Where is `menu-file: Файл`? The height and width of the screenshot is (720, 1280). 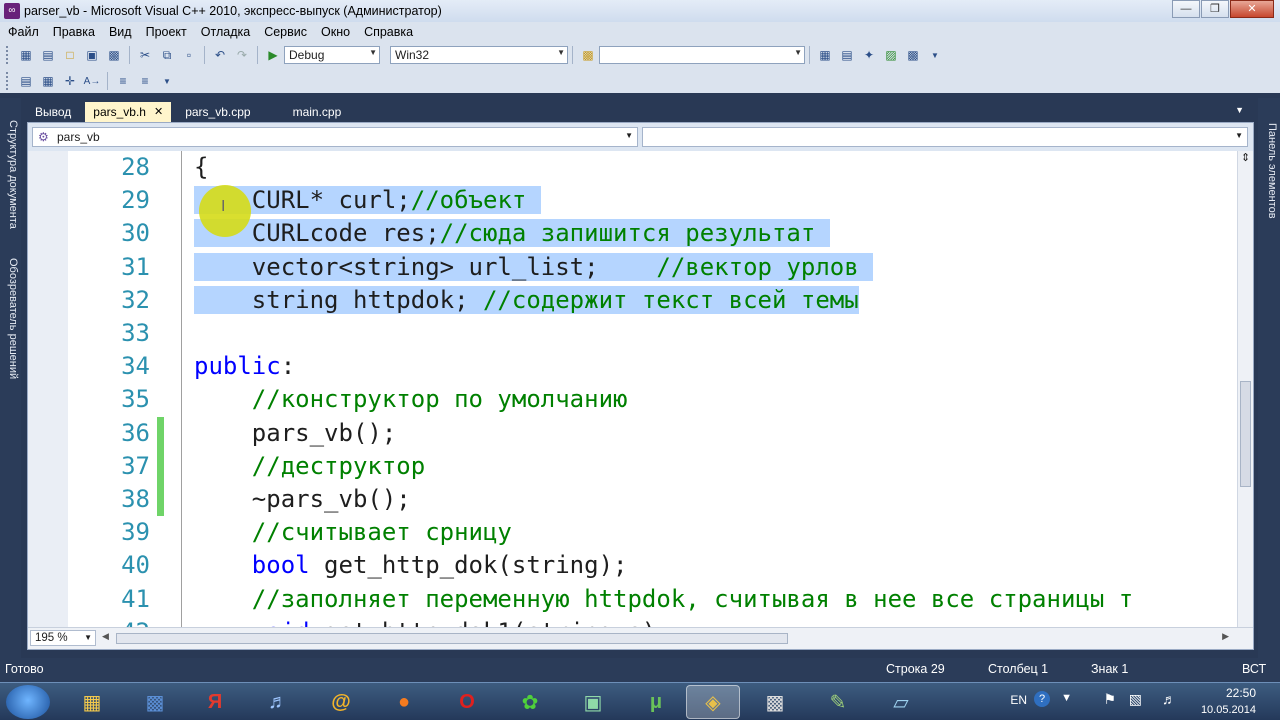 menu-file: Файл is located at coordinates (23, 32).